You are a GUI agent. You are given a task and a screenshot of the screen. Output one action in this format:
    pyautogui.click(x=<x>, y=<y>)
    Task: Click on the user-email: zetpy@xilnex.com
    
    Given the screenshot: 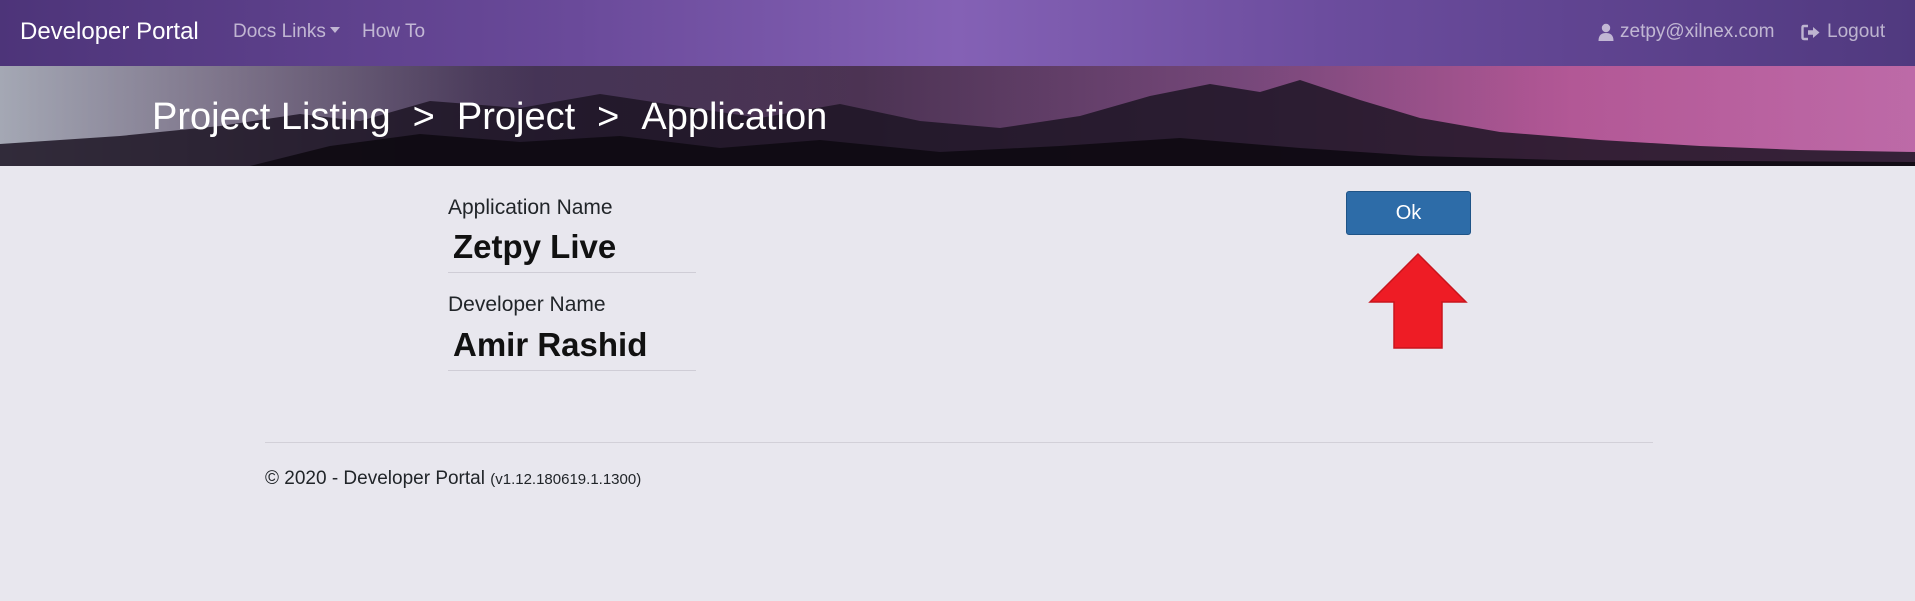 What is the action you would take?
    pyautogui.click(x=1697, y=31)
    